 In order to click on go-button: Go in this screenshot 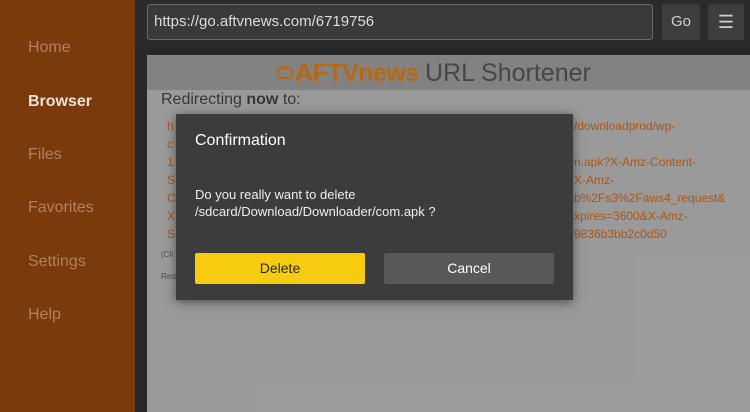, I will do `click(681, 22)`.